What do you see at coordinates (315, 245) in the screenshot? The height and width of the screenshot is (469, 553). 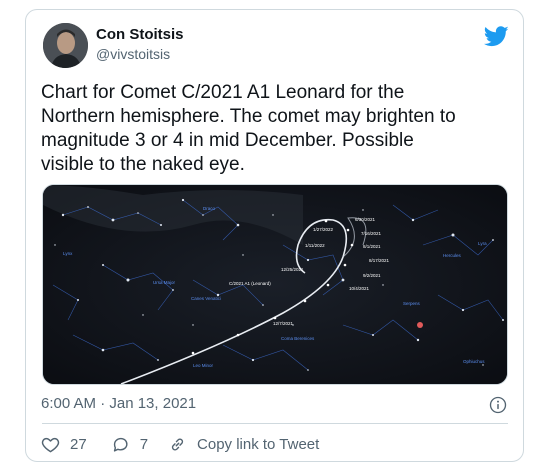 I see `path-date-label: 1/11/2022` at bounding box center [315, 245].